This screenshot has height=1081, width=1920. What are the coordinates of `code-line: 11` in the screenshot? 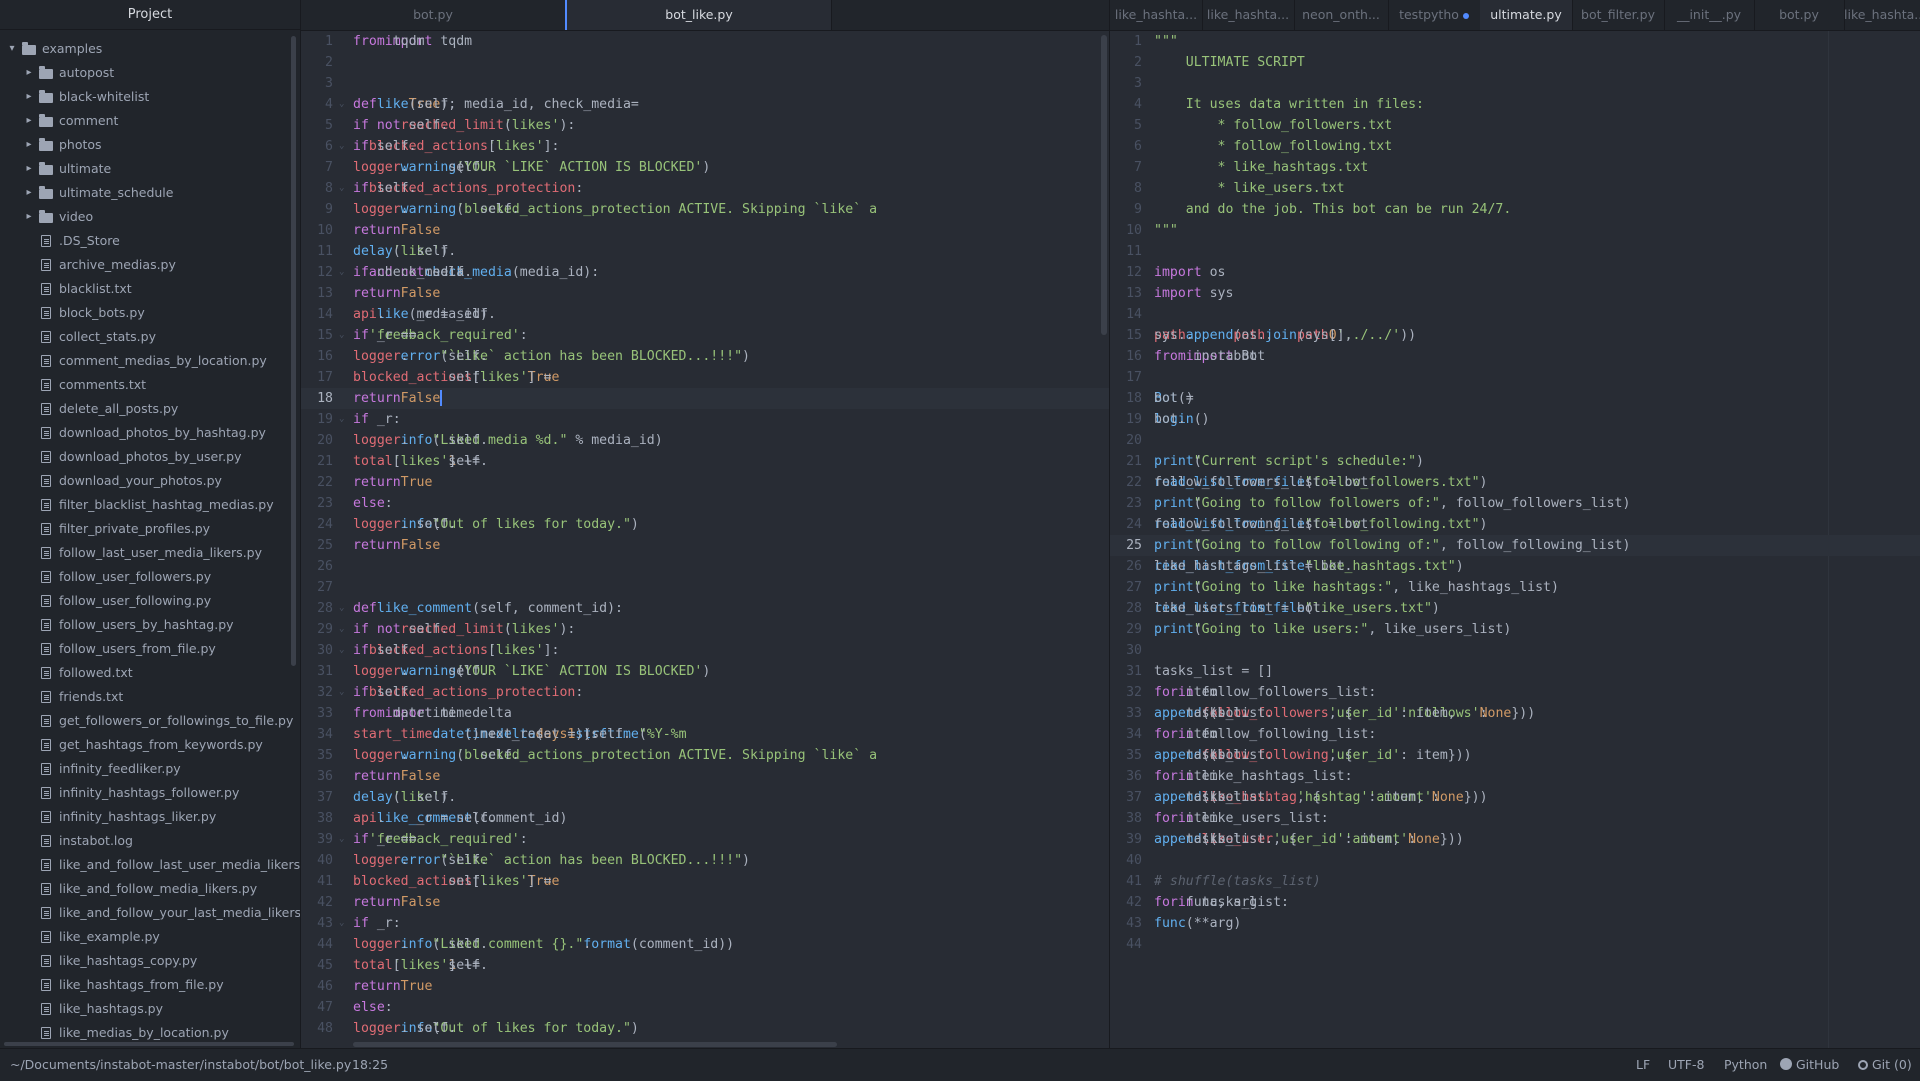 It's located at (1515, 251).